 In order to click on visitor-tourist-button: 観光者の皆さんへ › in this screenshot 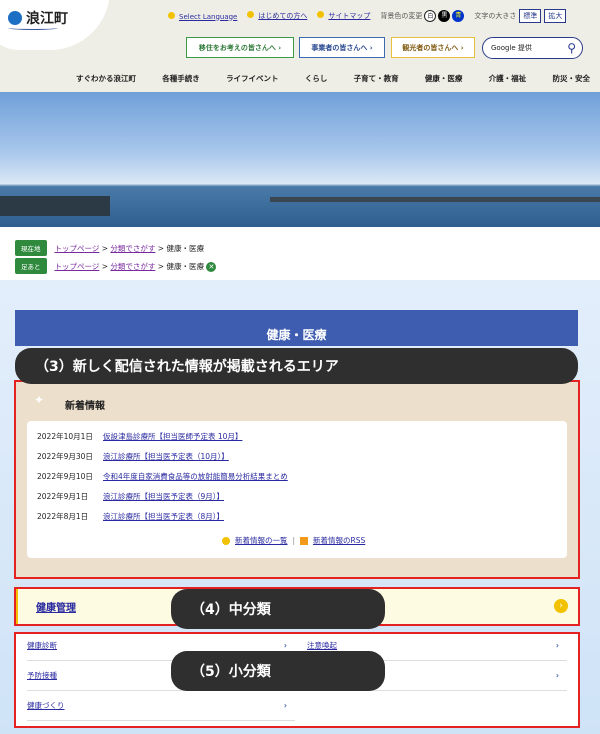, I will do `click(433, 47)`.